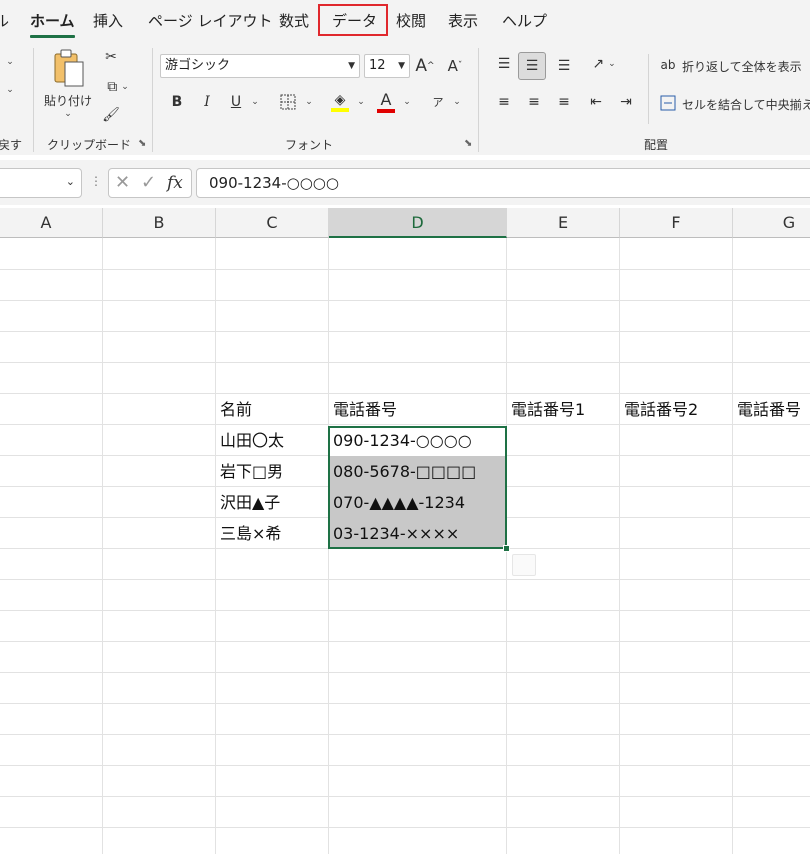  I want to click on formula-controls: ✕ ✓ fx, so click(150, 183).